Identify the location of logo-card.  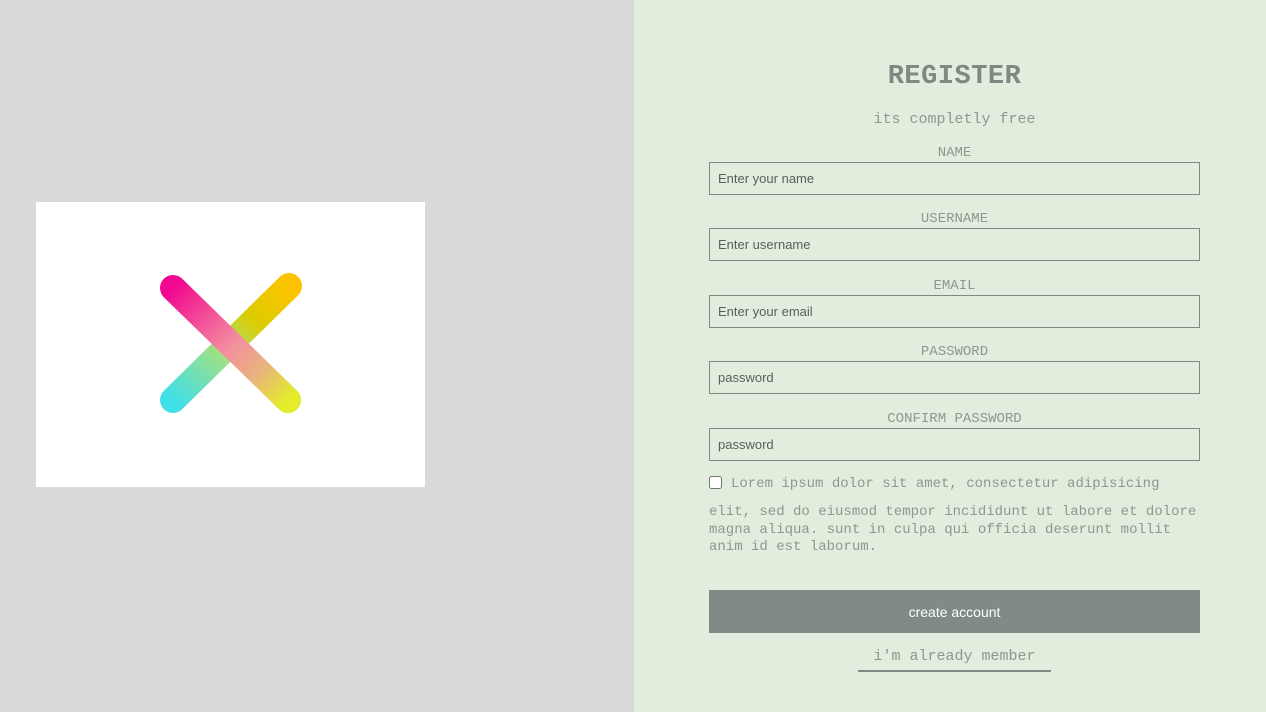
(230, 344).